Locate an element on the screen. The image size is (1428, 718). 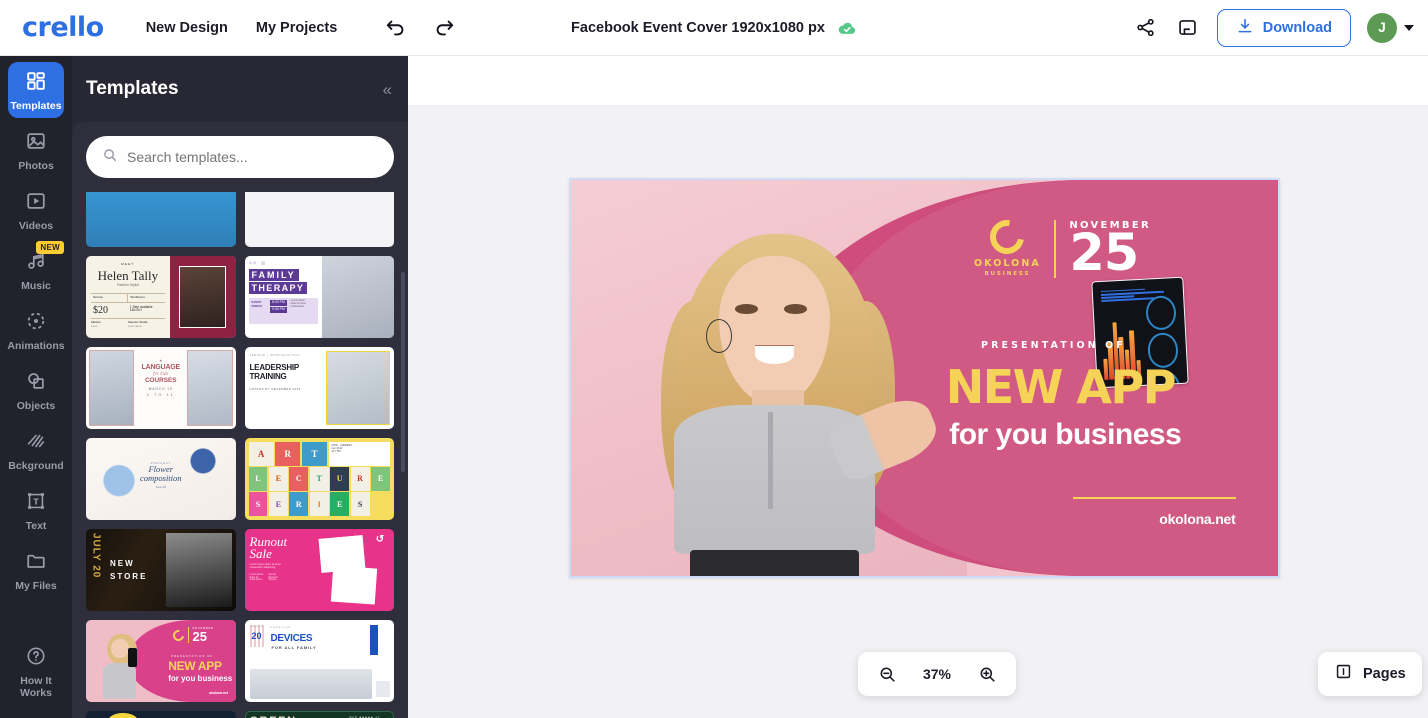
nav-new-design: New Design is located at coordinates (187, 28).